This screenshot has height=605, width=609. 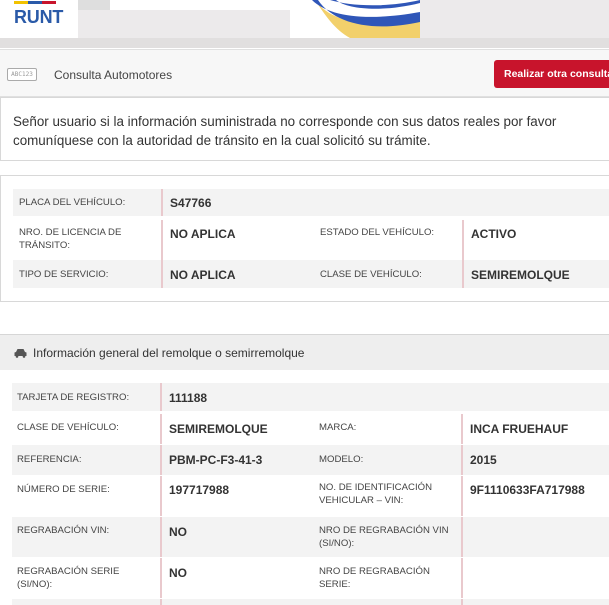 What do you see at coordinates (63, 530) in the screenshot?
I see `regrab-vin-label: REGRABACIÓN VIN:` at bounding box center [63, 530].